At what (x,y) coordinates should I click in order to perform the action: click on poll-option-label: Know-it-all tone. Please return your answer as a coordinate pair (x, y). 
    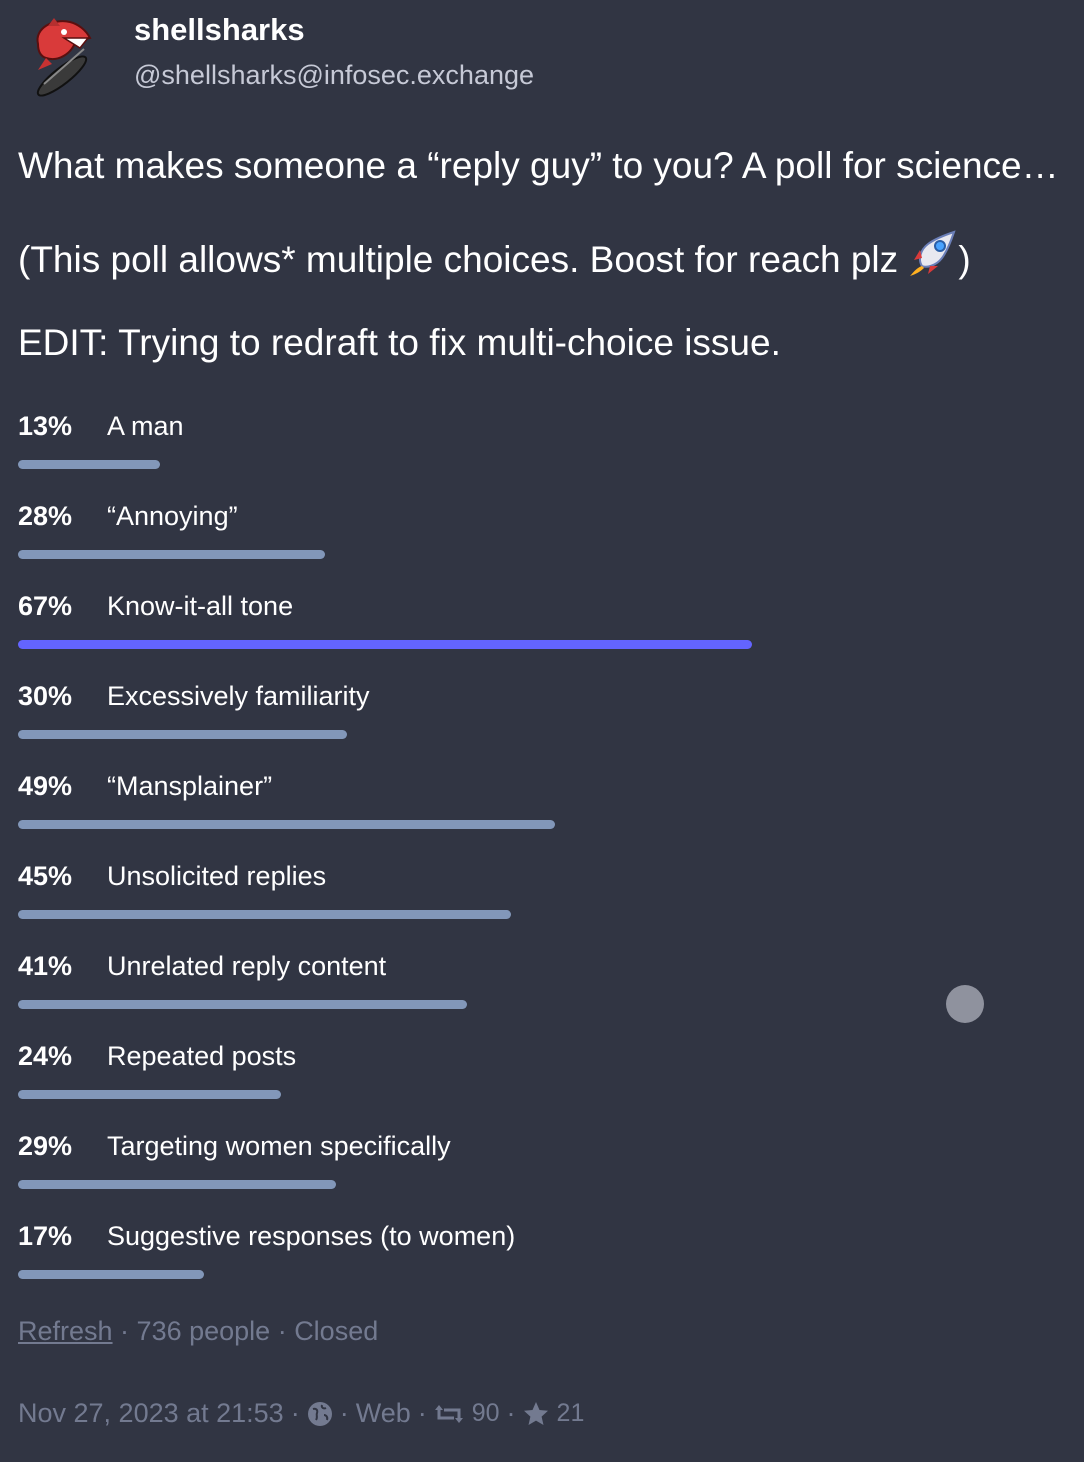
    Looking at the image, I should click on (200, 606).